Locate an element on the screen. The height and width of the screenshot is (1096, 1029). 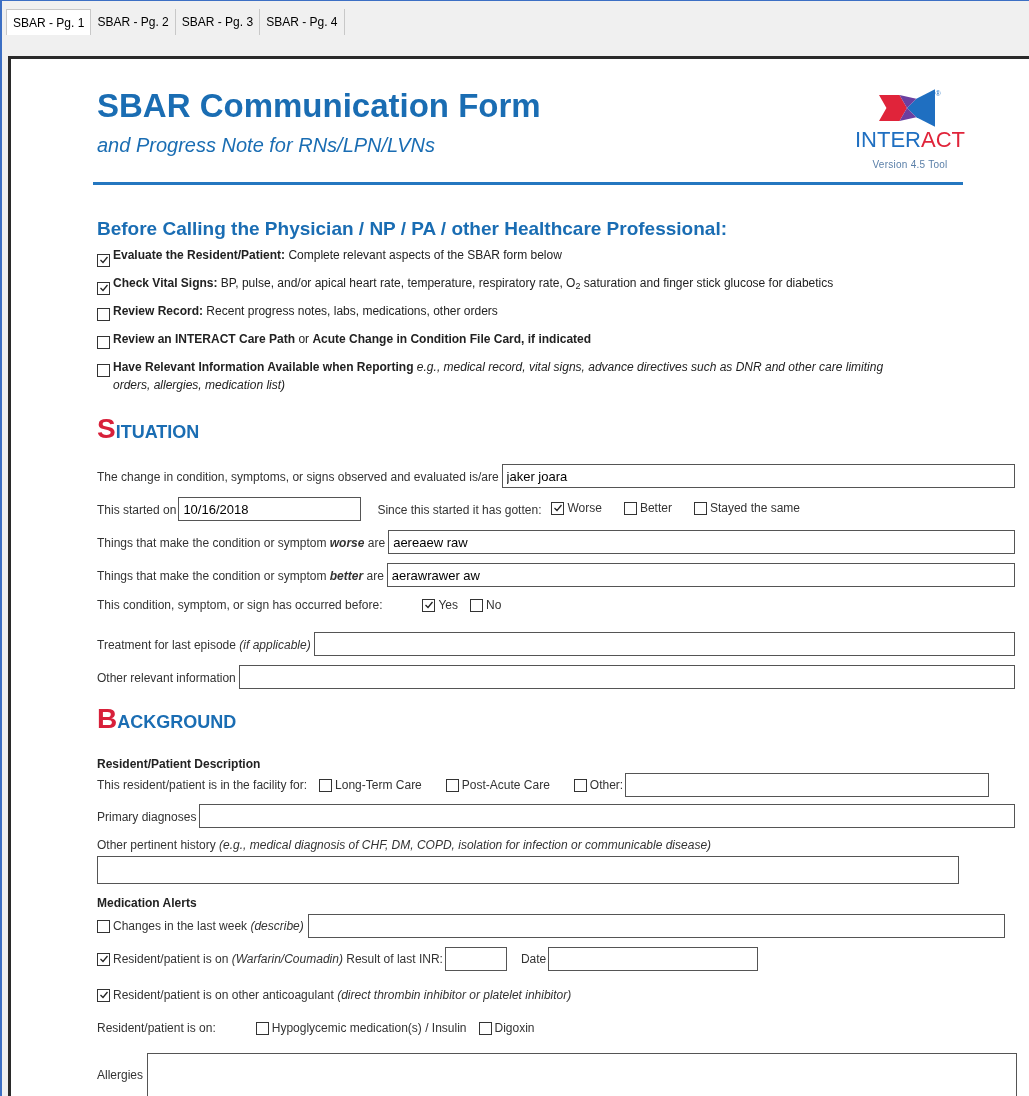
field-label: The change in condition, symptoms, or signs observed and evaluated is/are is located at coordinates (298, 477).